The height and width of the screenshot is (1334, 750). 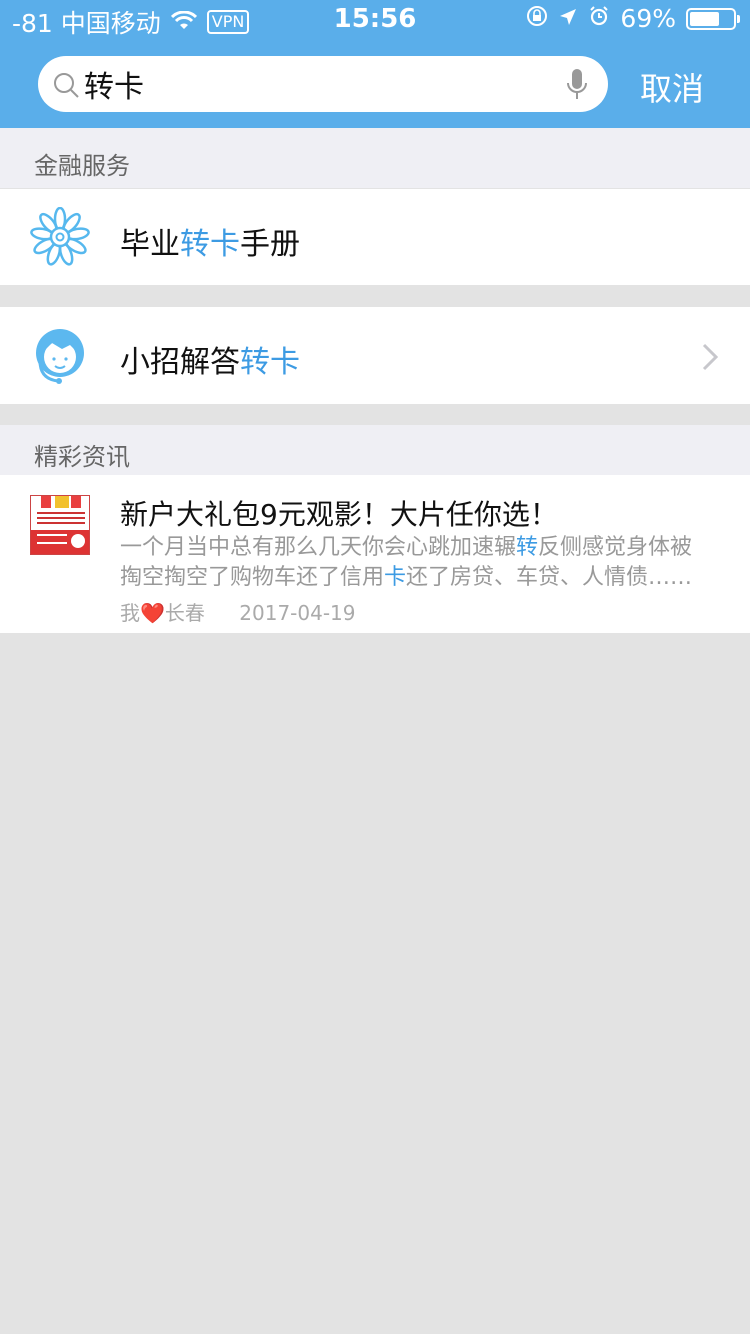 I want to click on news-author: 我❤️长春, so click(x=162, y=613).